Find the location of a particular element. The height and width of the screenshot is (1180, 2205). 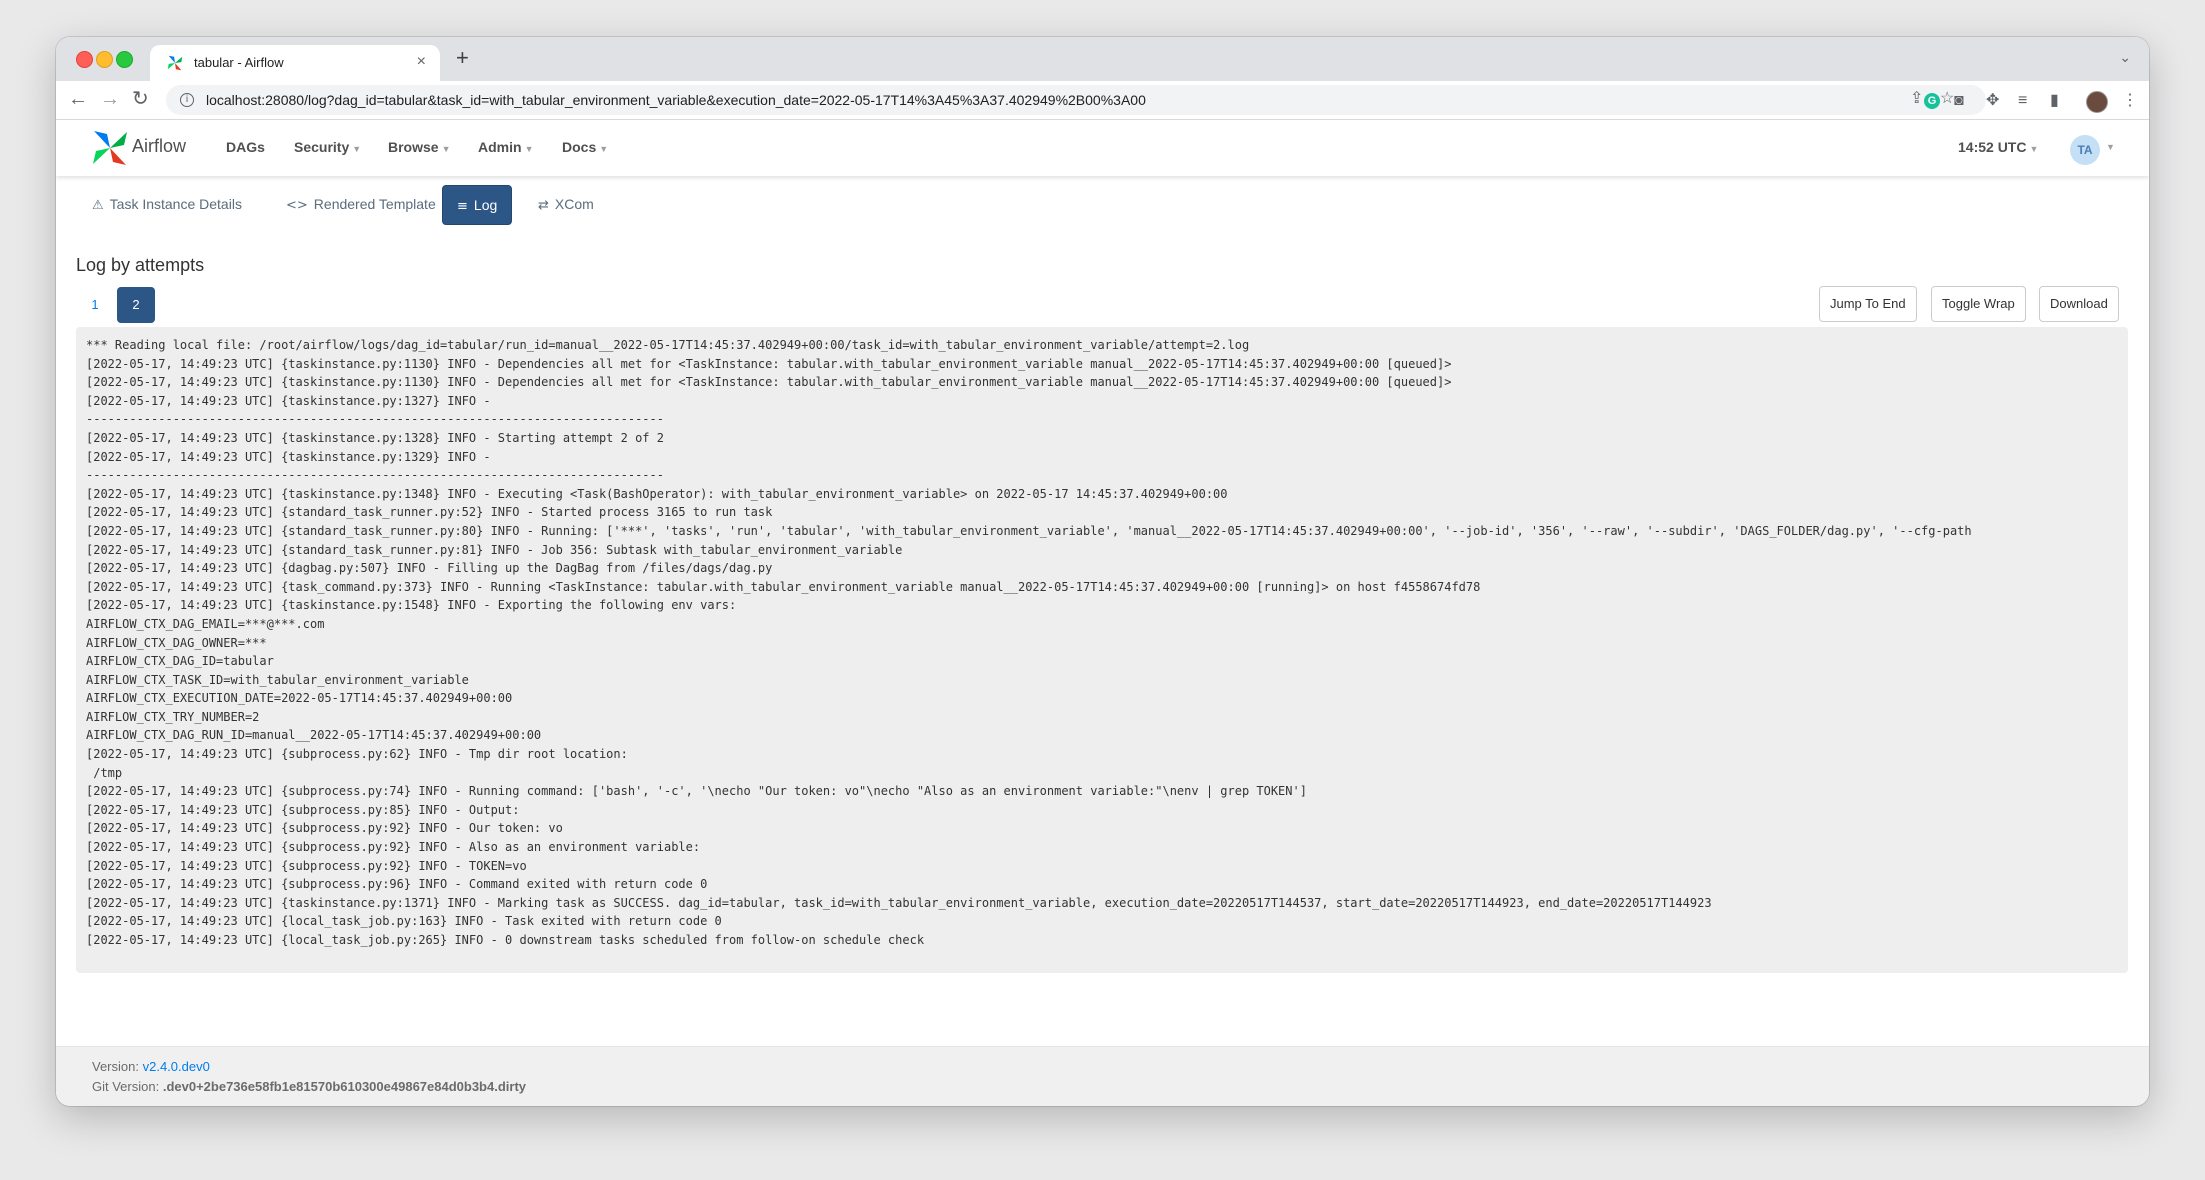

camera-extension-icon: ◙ is located at coordinates (1959, 101).